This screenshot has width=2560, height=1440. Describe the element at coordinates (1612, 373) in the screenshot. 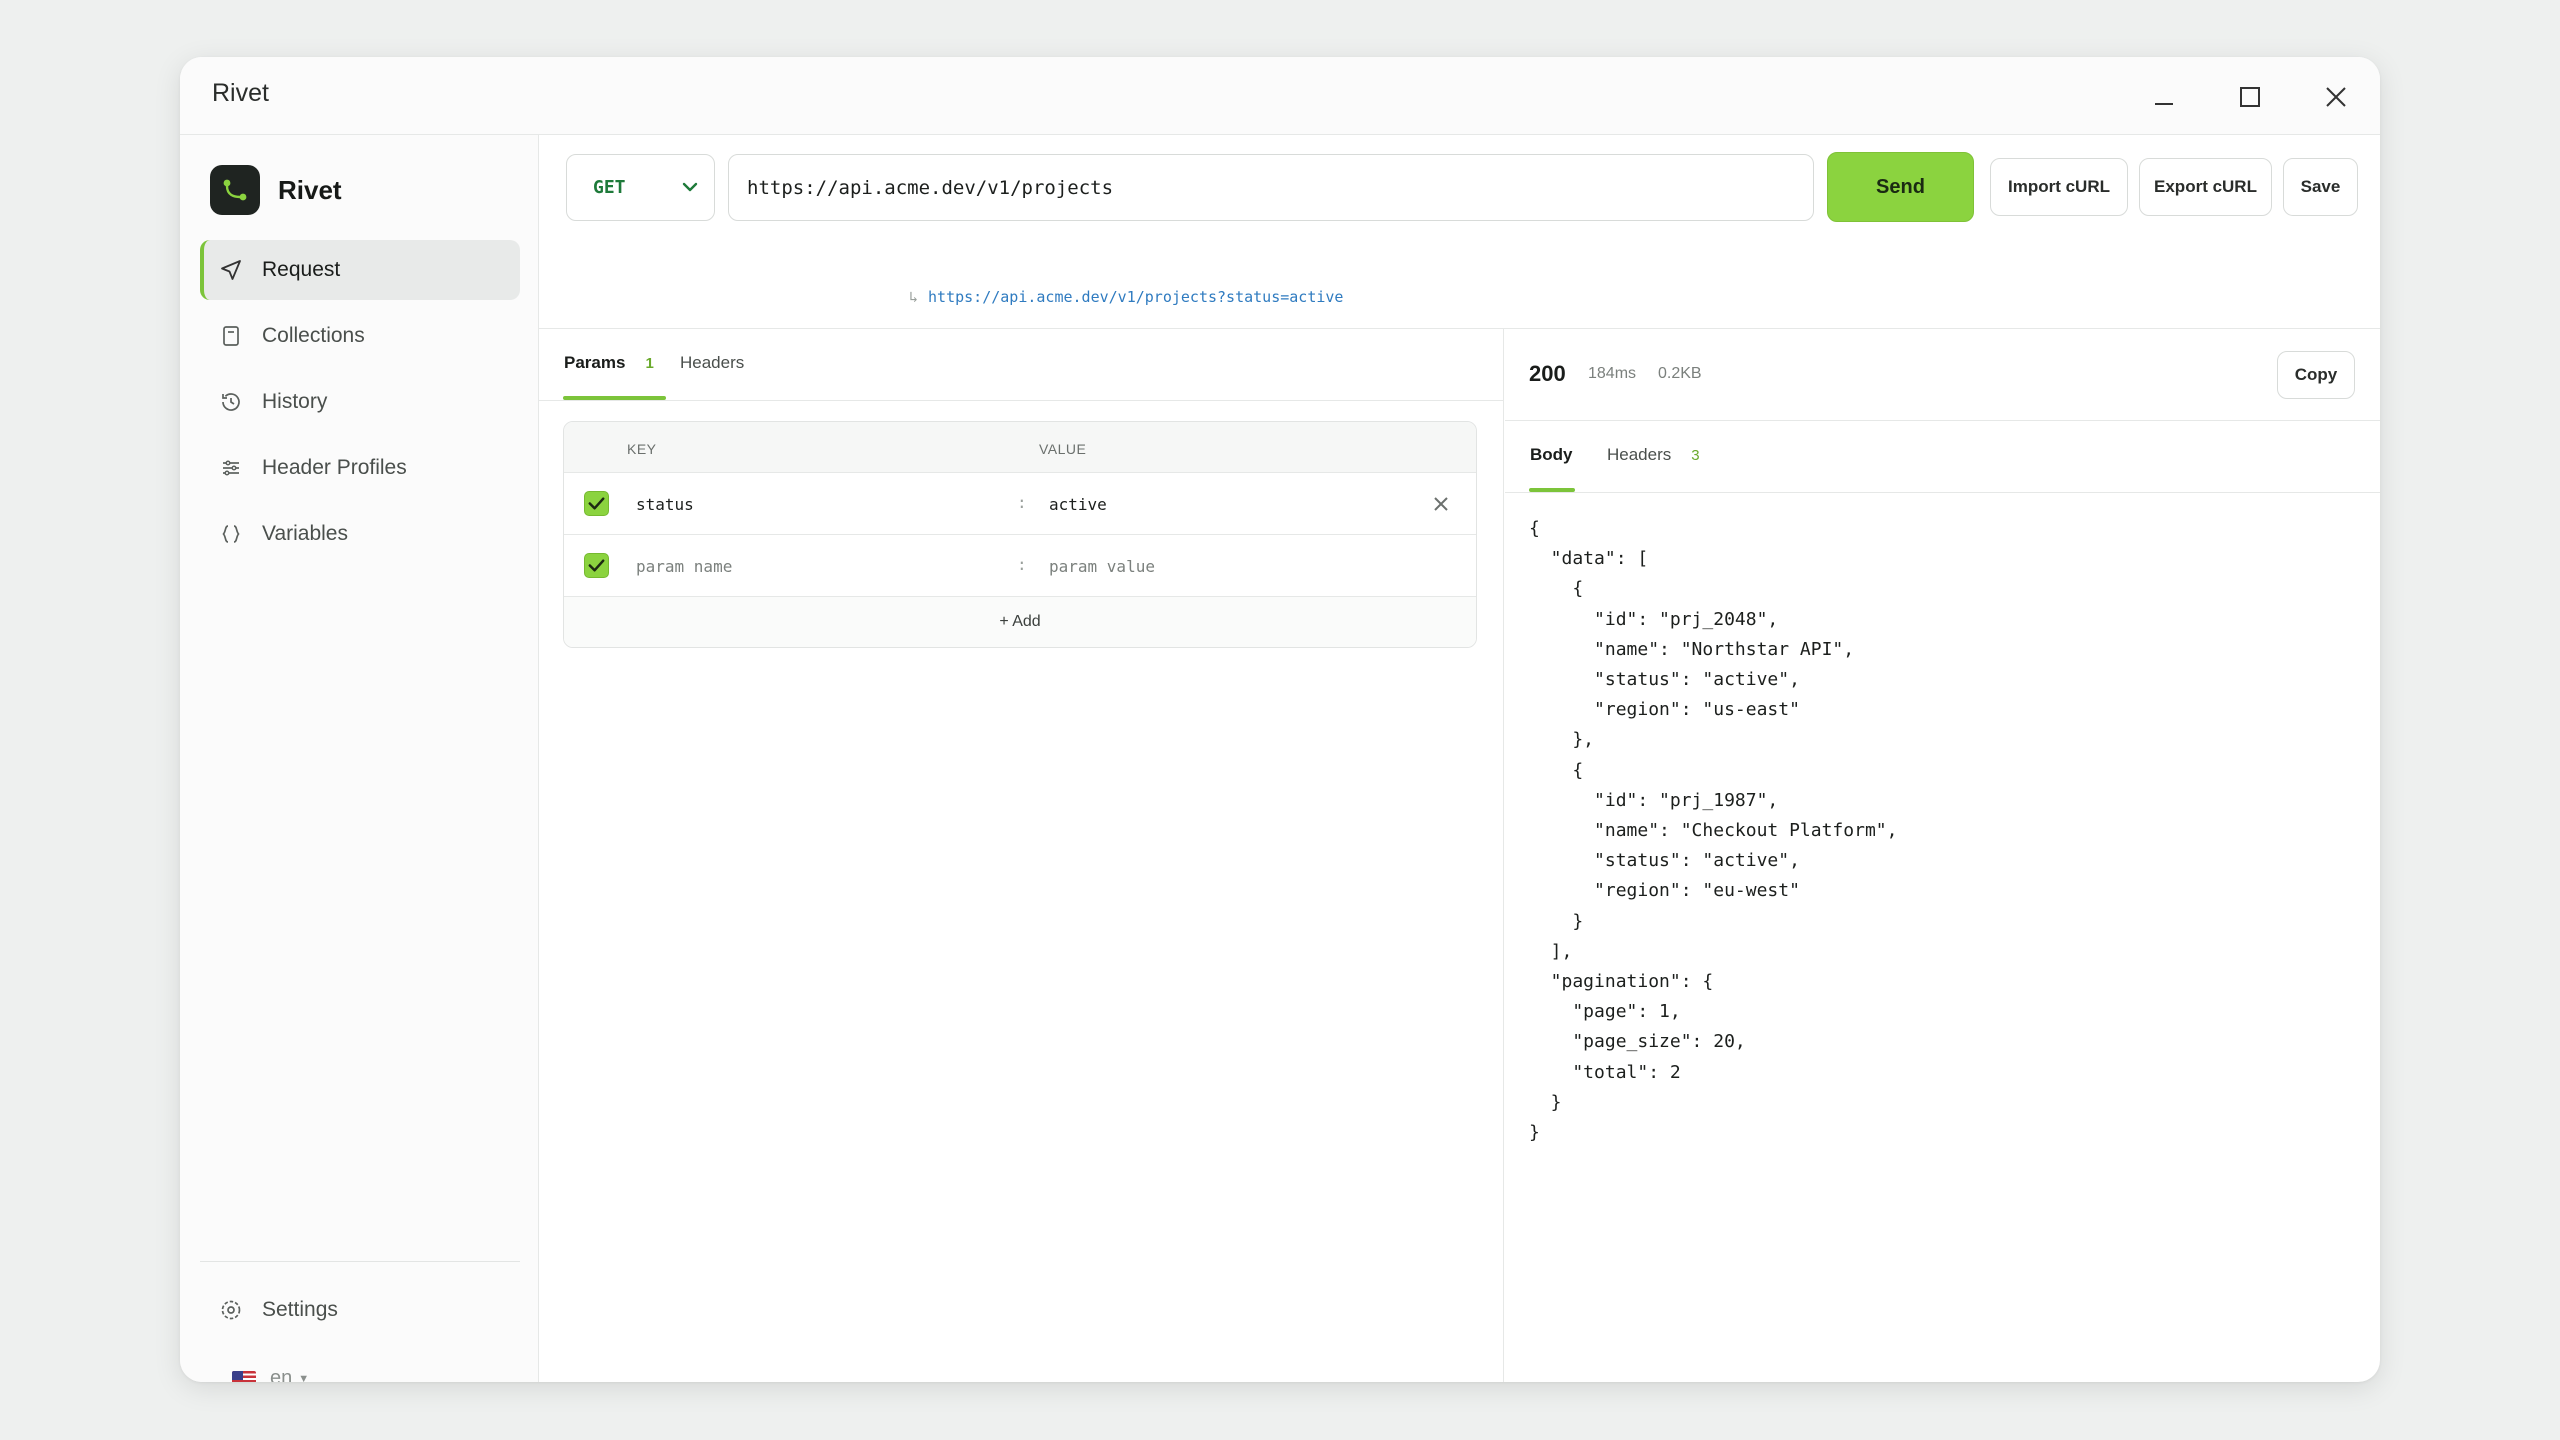

I see `response-time: 184ms` at that location.